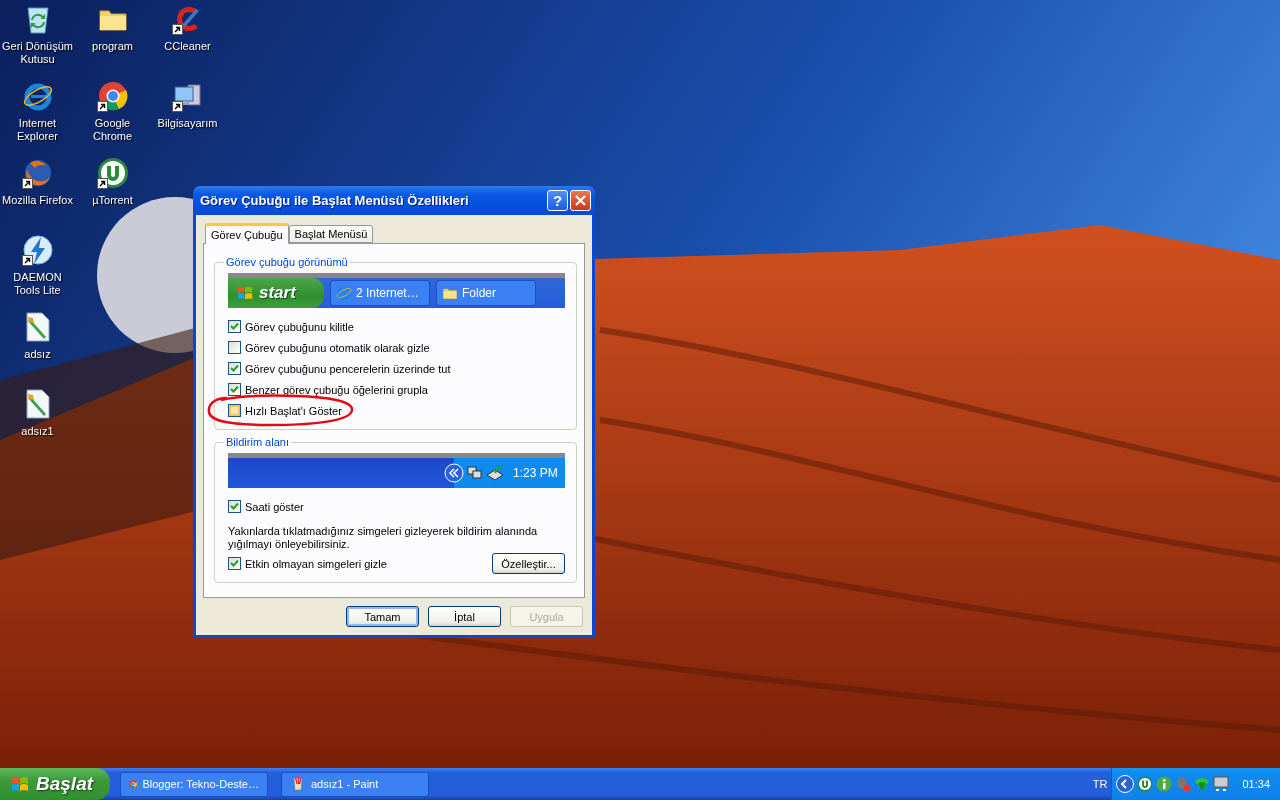 The image size is (1280, 800). What do you see at coordinates (112, 130) in the screenshot?
I see `icon-label: Google Chrome` at bounding box center [112, 130].